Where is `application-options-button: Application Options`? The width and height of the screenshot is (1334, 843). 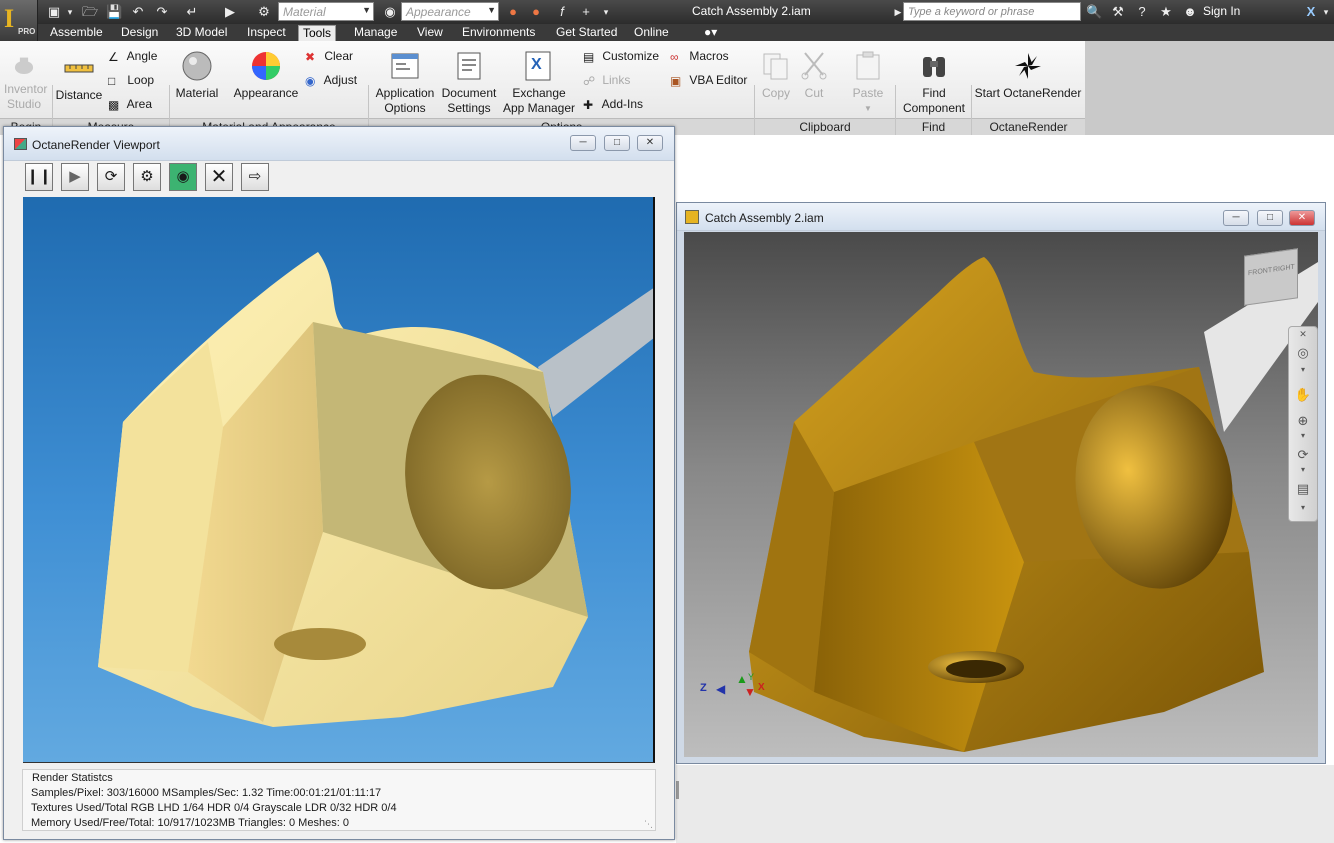
application-options-button: Application Options is located at coordinates (405, 82).